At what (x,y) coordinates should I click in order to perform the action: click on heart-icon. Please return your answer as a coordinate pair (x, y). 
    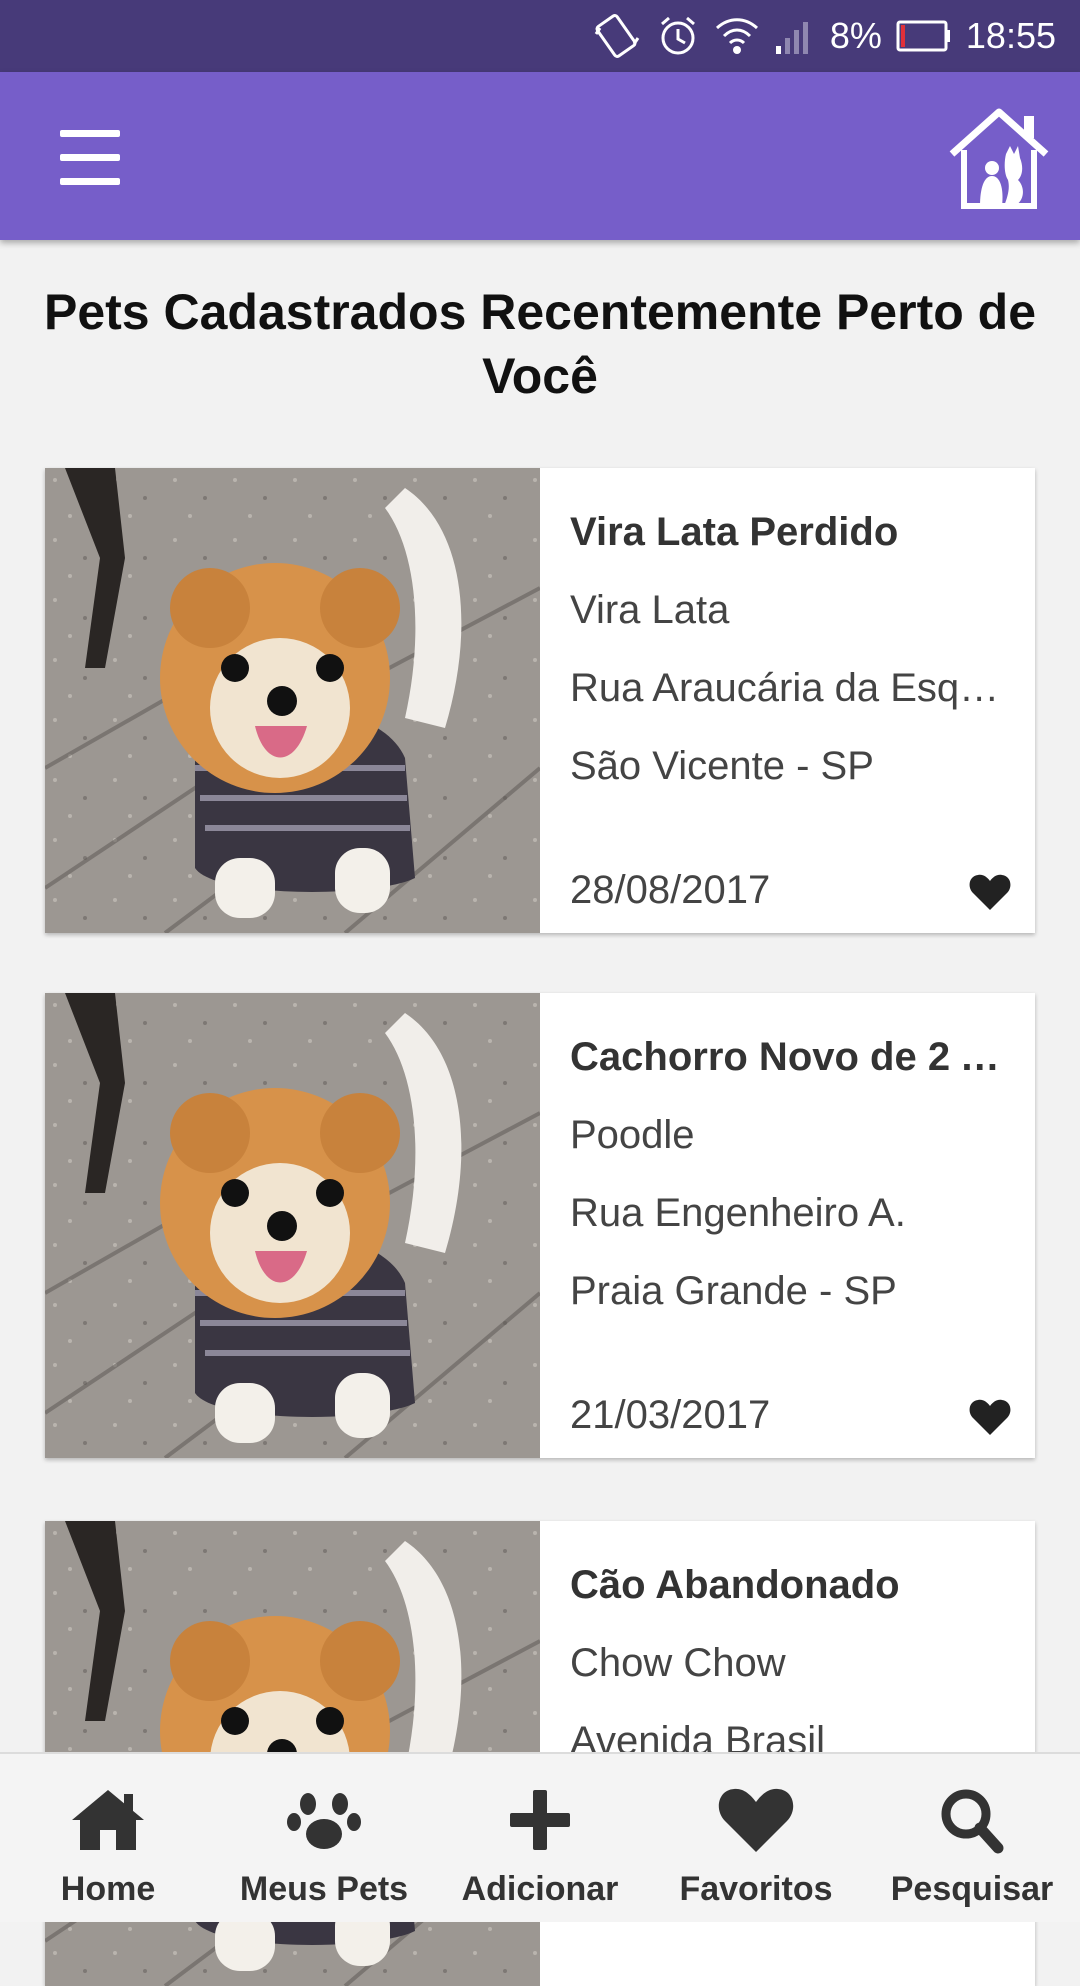
    Looking at the image, I should click on (756, 1820).